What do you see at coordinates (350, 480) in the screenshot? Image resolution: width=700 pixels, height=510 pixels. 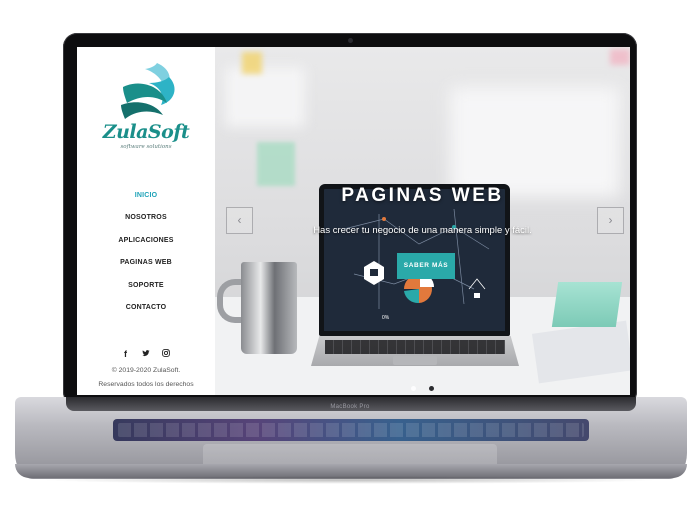 I see `laptop-shadow` at bounding box center [350, 480].